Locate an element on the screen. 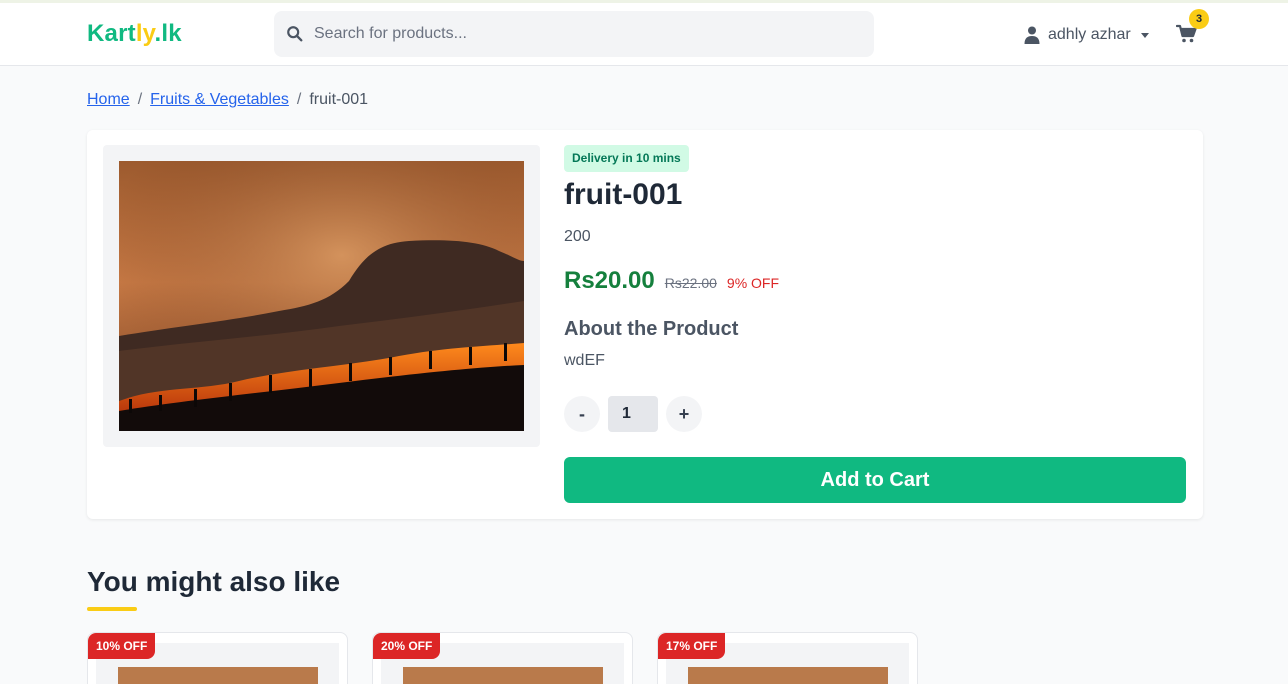 Image resolution: width=1288 pixels, height=684 pixels. logo-part-1: Kart is located at coordinates (111, 33).